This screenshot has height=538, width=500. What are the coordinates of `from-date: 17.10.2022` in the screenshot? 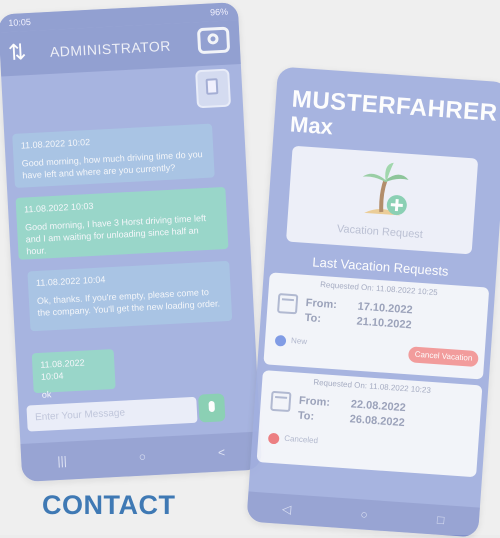 It's located at (385, 308).